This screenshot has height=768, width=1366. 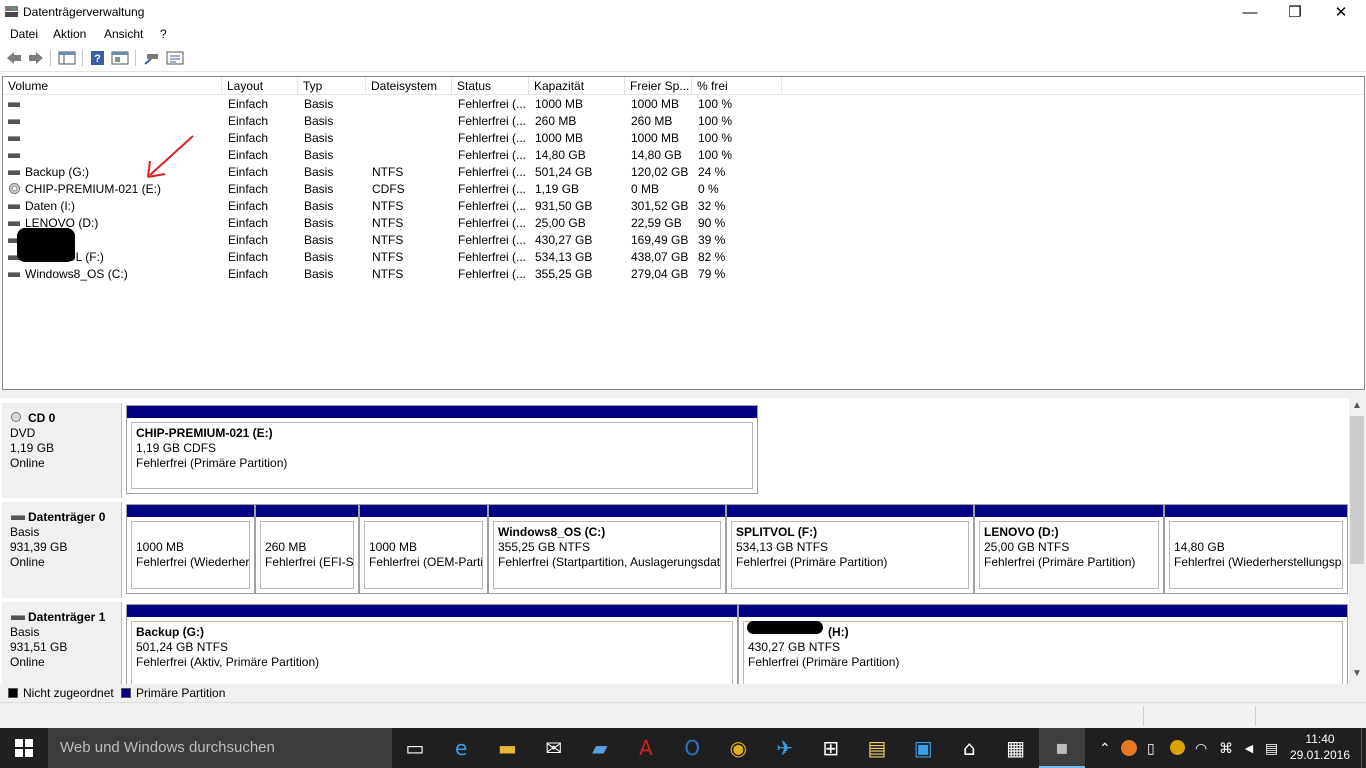 What do you see at coordinates (683, 394) in the screenshot?
I see `pane-splitter` at bounding box center [683, 394].